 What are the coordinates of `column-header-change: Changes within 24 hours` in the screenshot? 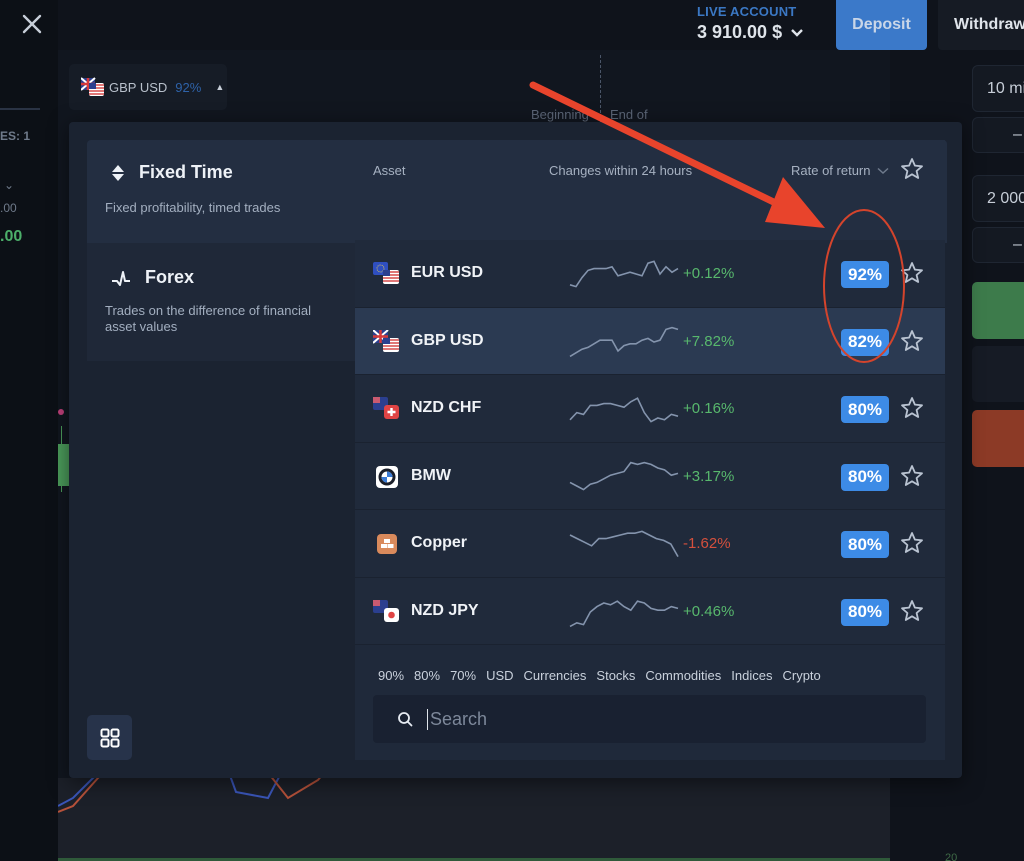 It's located at (621, 170).